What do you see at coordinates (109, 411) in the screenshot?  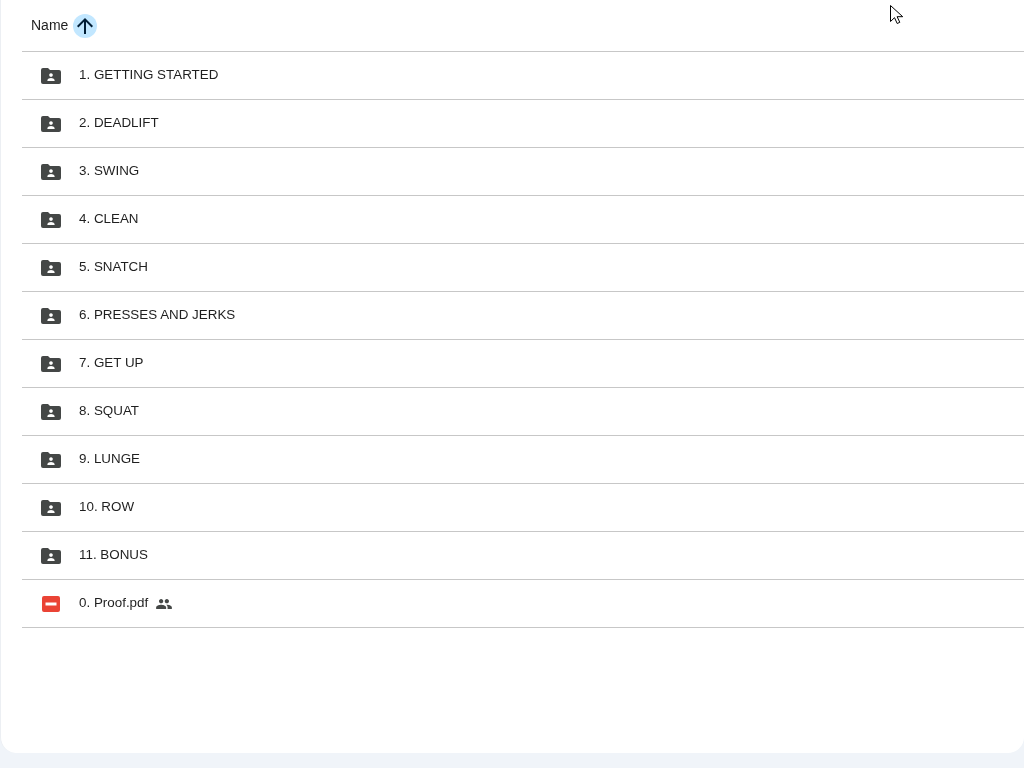 I see `file-name: 8. SQUAT` at bounding box center [109, 411].